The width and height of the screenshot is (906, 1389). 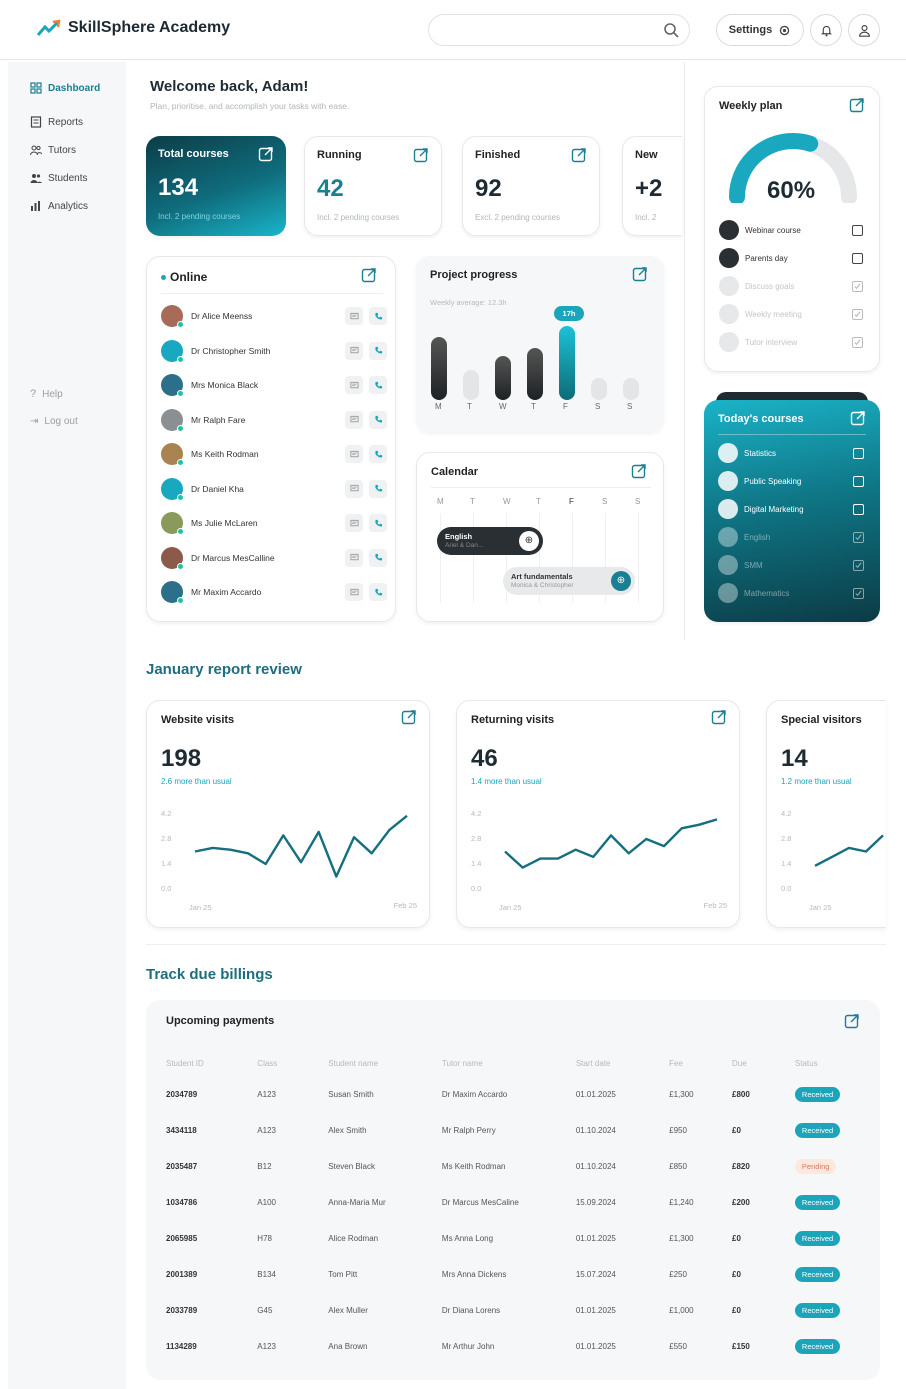 I want to click on stat-sub: Excl. 2 pending courses, so click(x=517, y=217).